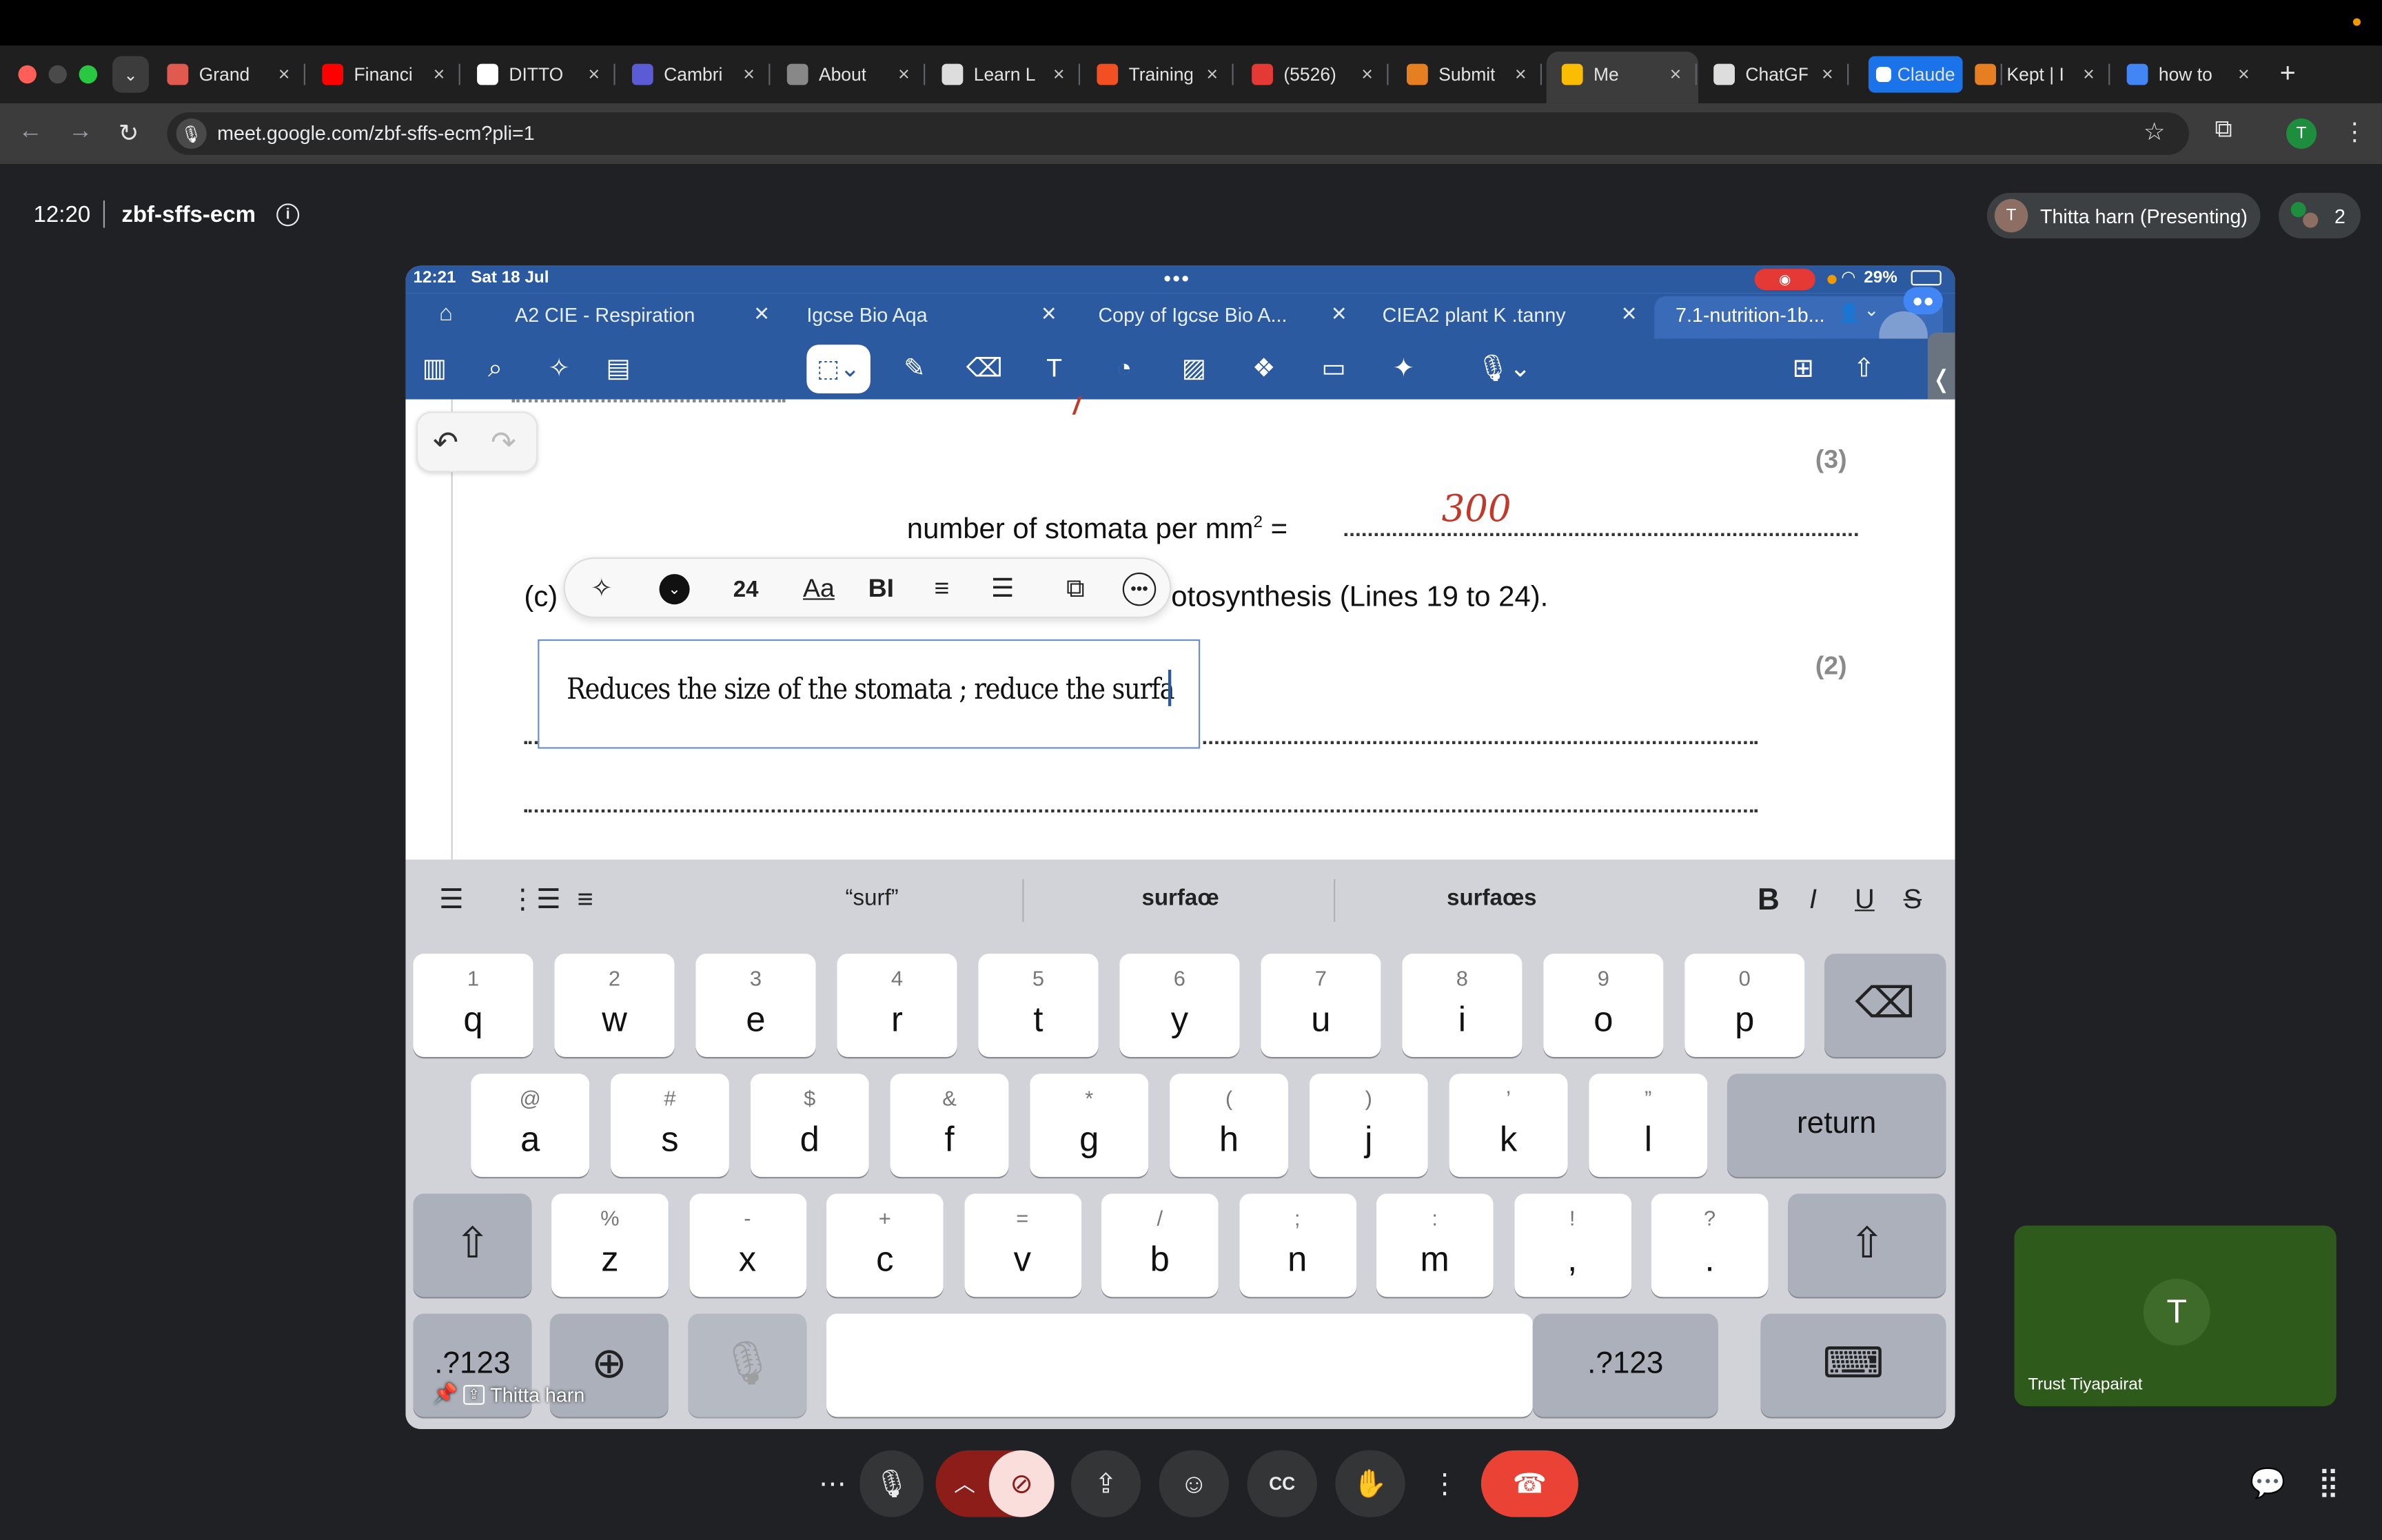 The width and height of the screenshot is (2382, 1540). Describe the element at coordinates (1503, 369) in the screenshot. I see `audio-record-icon: 🎙⌄` at that location.